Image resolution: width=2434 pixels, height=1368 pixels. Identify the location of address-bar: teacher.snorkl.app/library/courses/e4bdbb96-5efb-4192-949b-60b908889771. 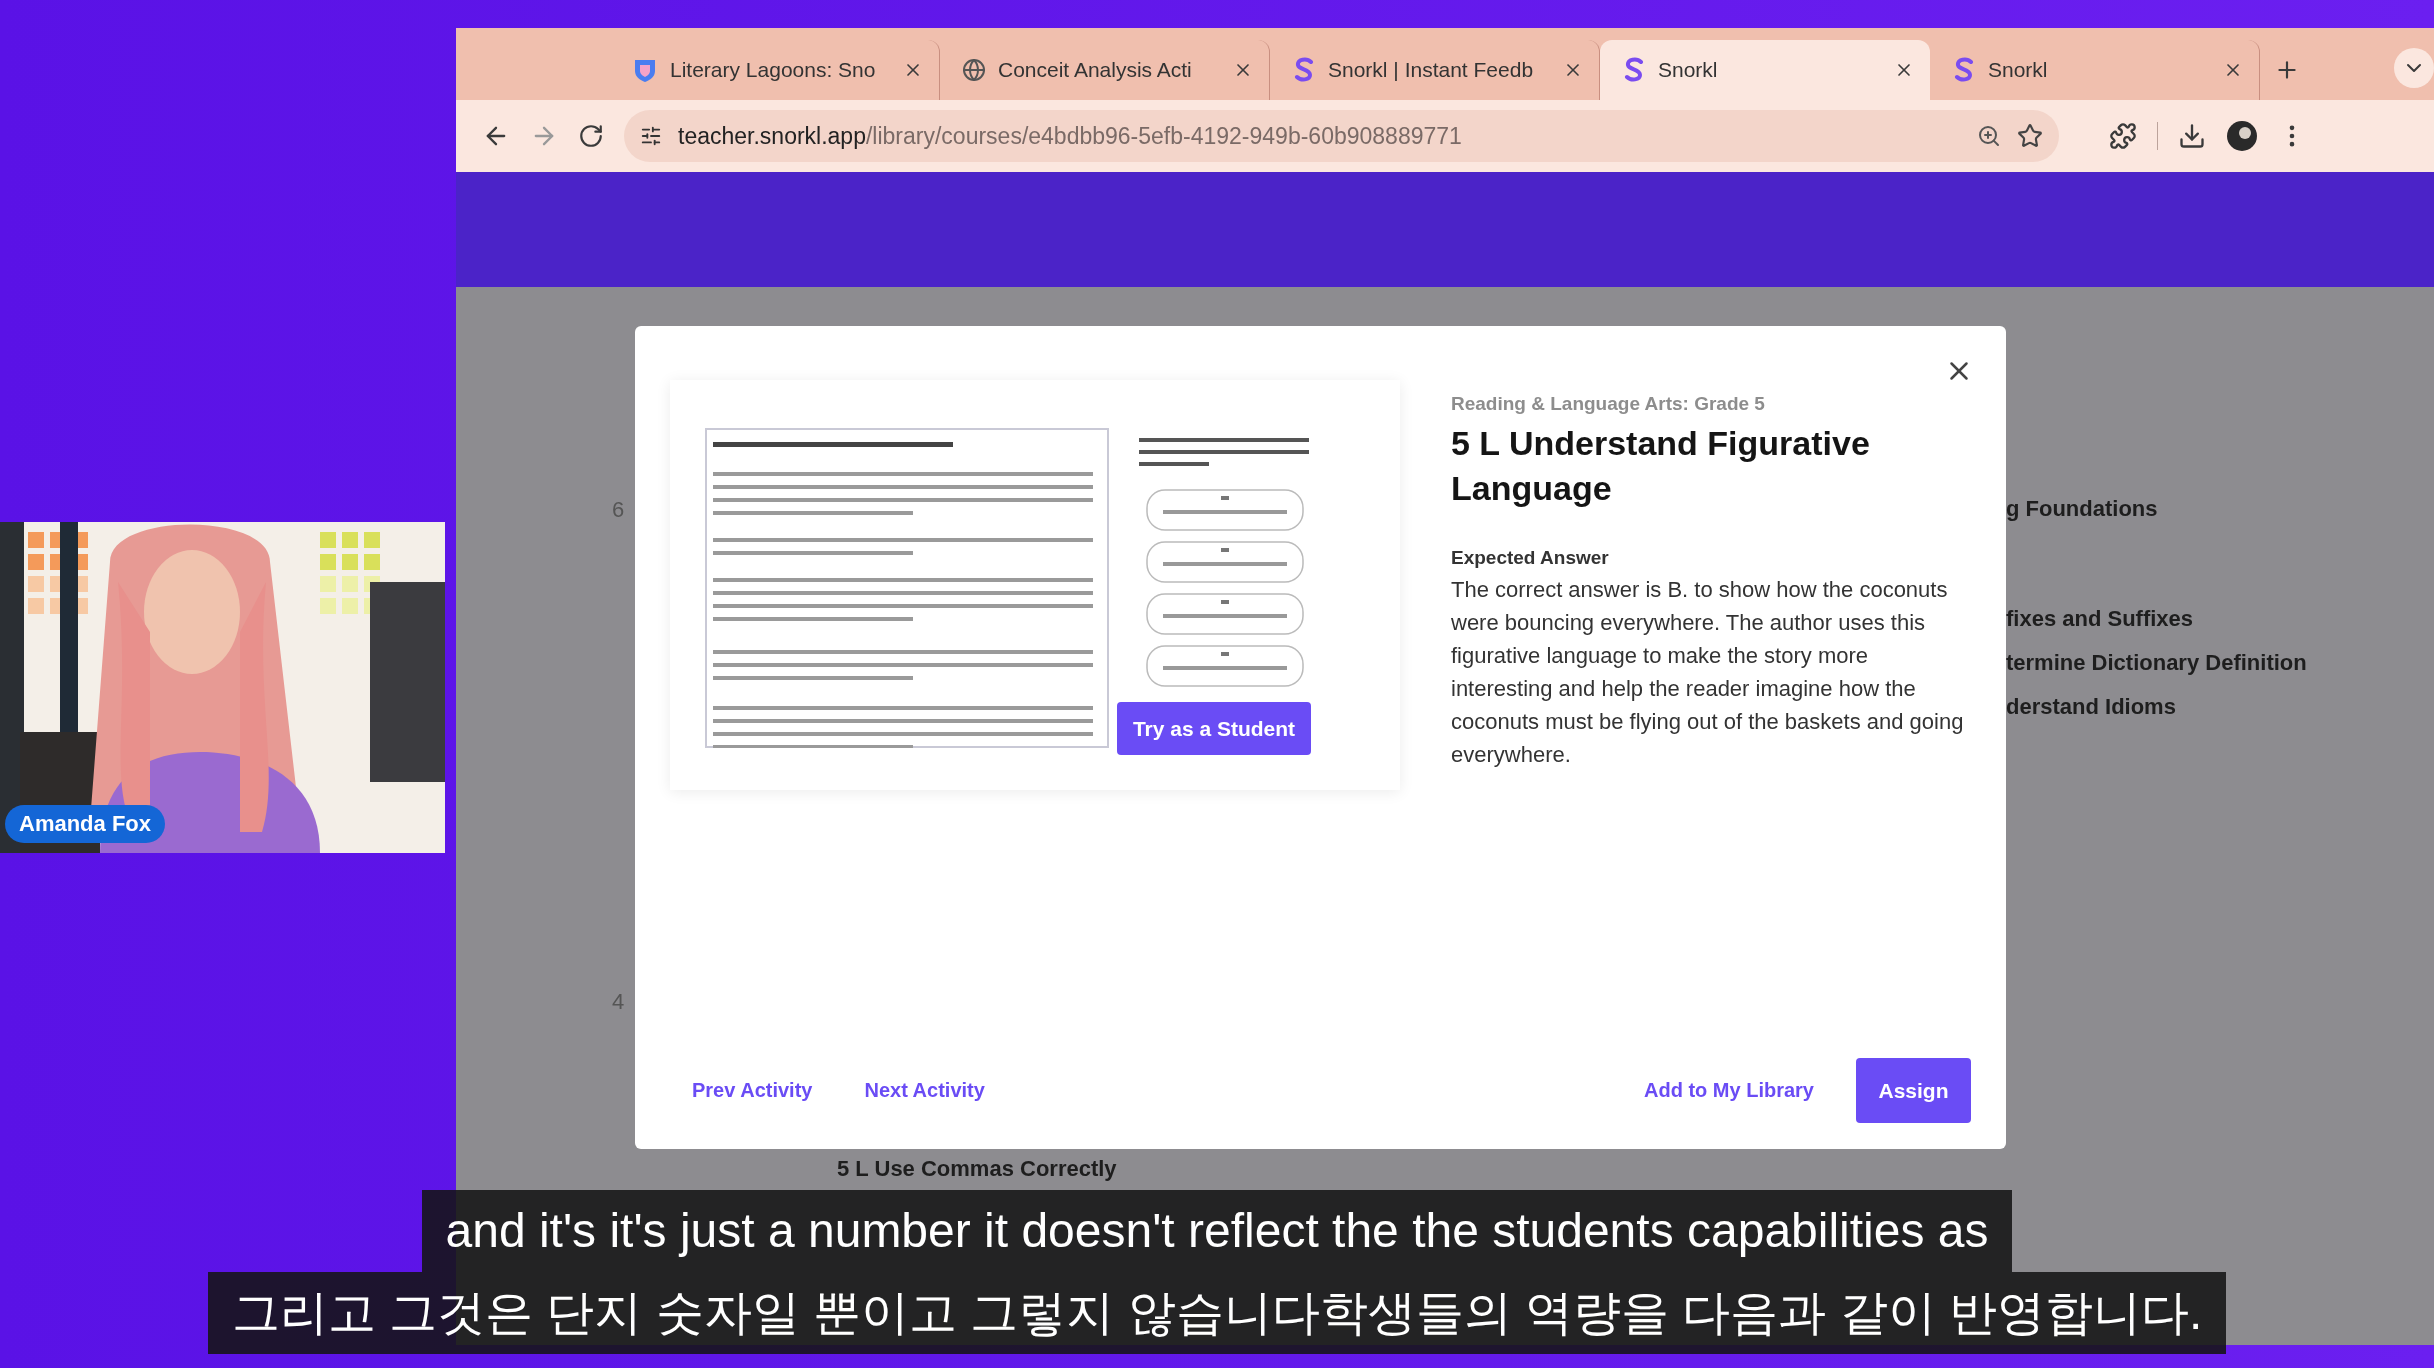
(1341, 136).